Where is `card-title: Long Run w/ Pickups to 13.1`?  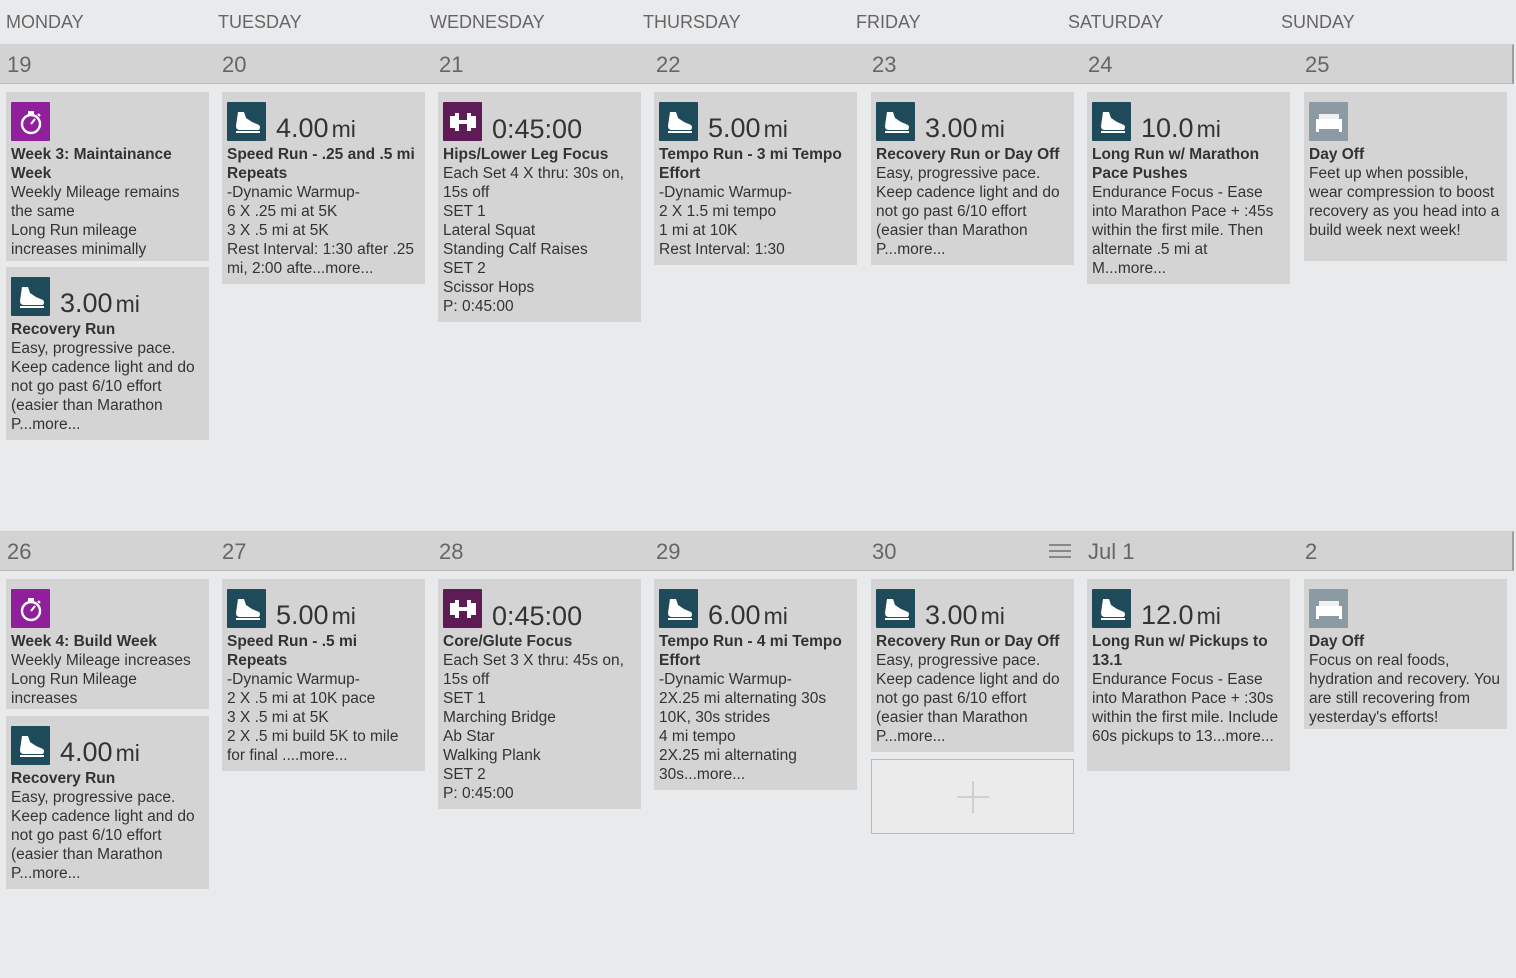
card-title: Long Run w/ Pickups to 13.1 is located at coordinates (1180, 651).